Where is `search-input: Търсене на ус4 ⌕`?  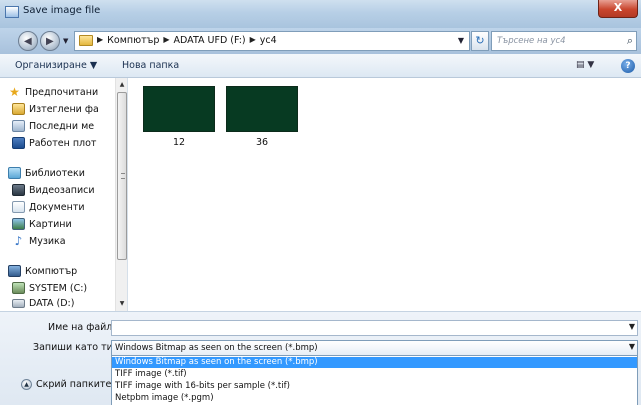 search-input: Търсене на ус4 ⌕ is located at coordinates (564, 41).